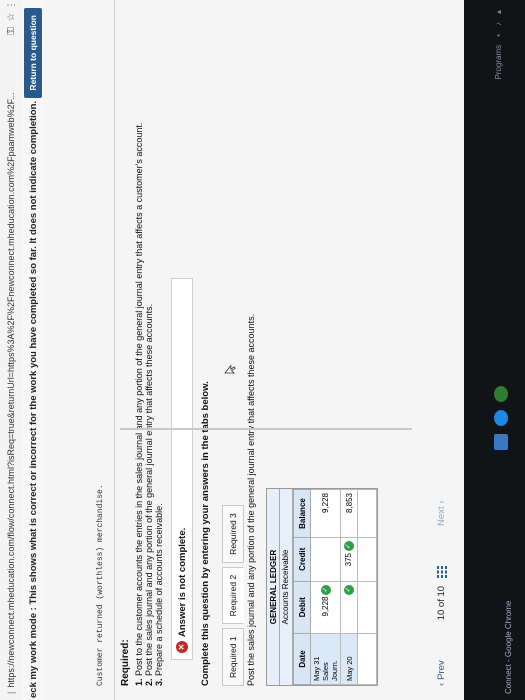 This screenshot has width=525, height=700. I want to click on menu-icon: ⋮, so click(11, 5).